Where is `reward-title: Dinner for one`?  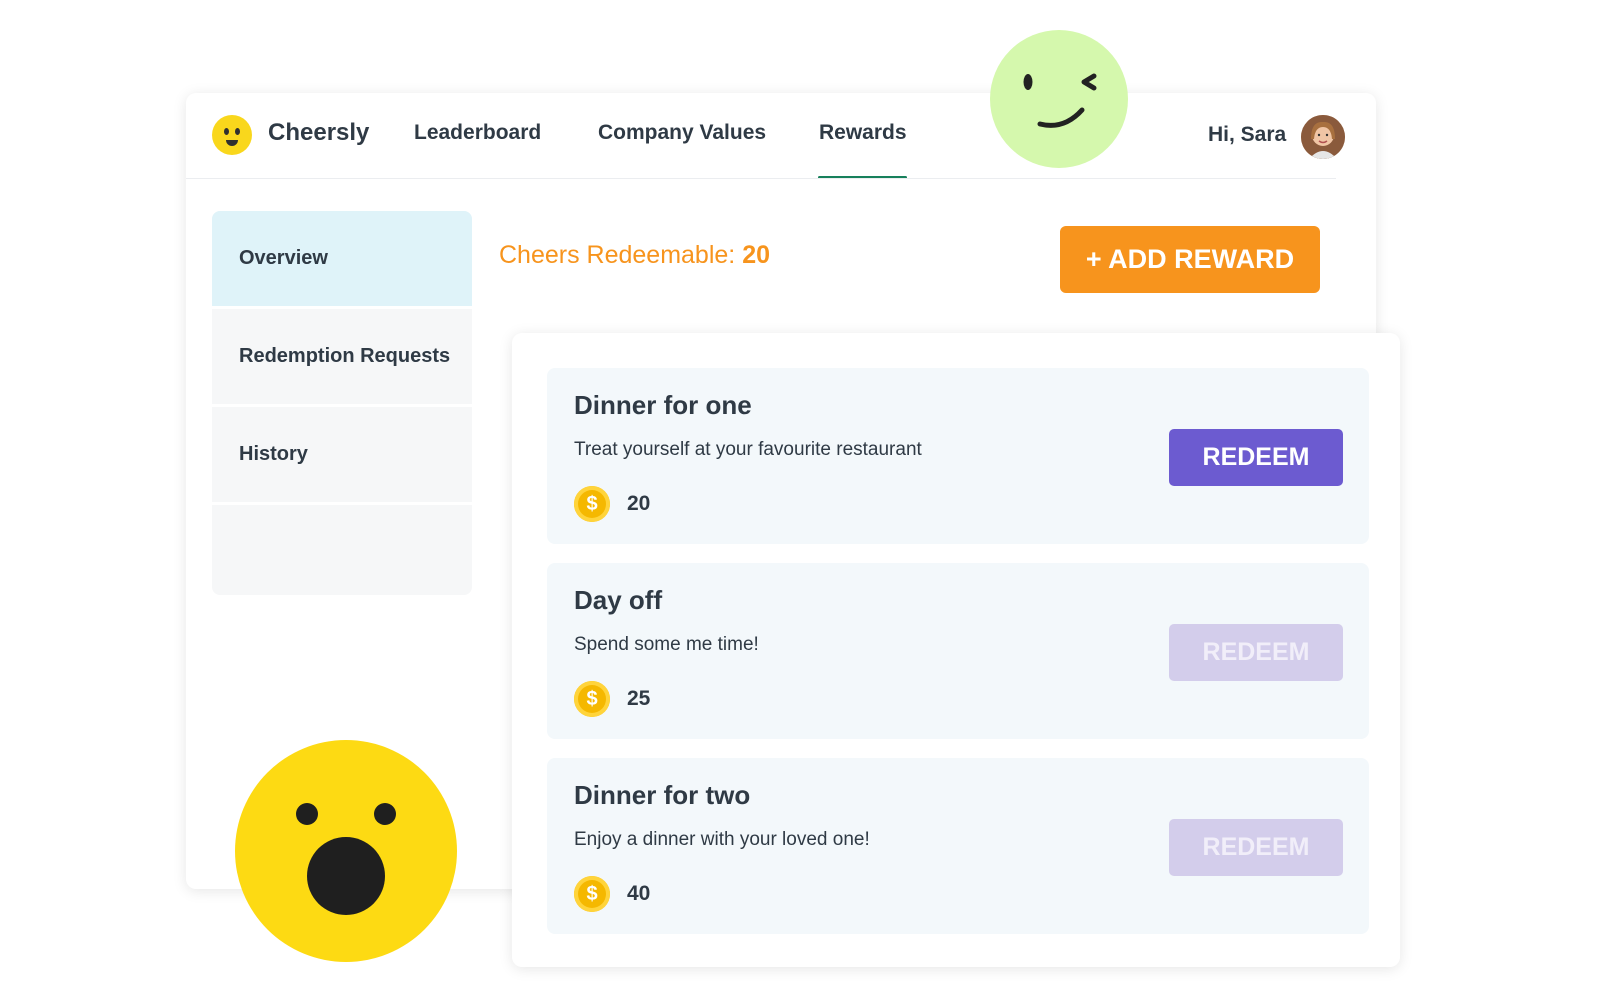 reward-title: Dinner for one is located at coordinates (663, 405).